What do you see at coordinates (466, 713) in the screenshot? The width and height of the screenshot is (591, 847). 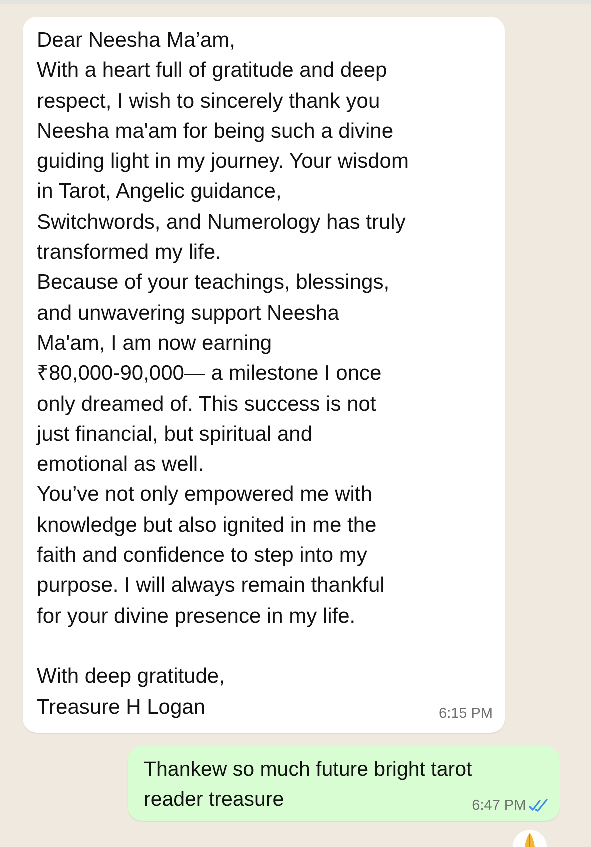 I see `message-time: 6:15 PM` at bounding box center [466, 713].